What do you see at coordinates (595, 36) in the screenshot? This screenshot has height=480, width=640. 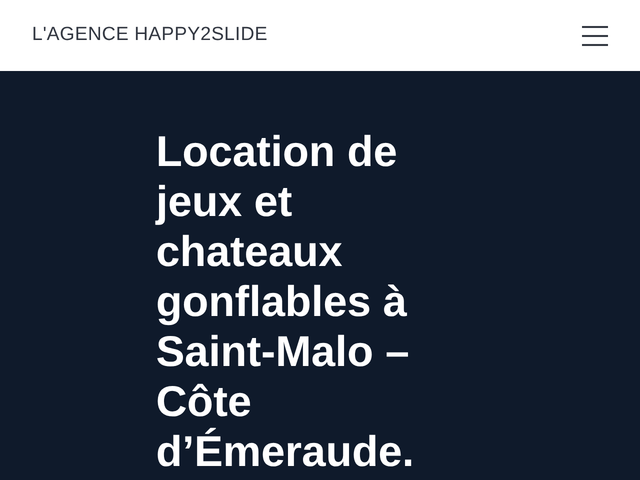 I see `menu-icon` at bounding box center [595, 36].